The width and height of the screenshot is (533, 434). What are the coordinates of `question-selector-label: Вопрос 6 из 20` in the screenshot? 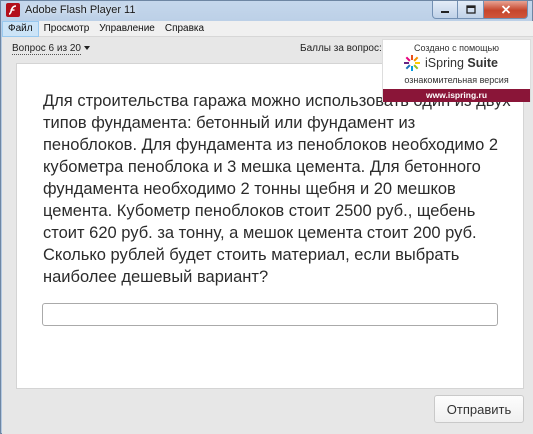 It's located at (46, 49).